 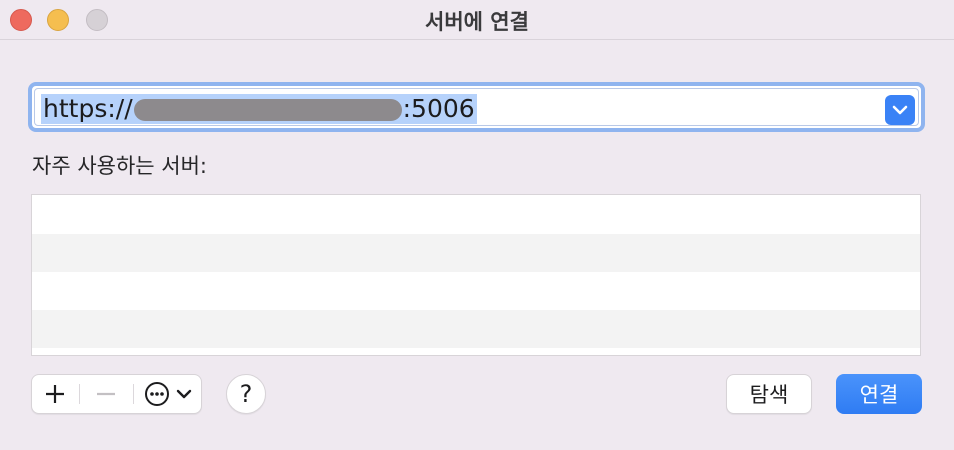 I want to click on recent-servers-dropdown, so click(x=900, y=110).